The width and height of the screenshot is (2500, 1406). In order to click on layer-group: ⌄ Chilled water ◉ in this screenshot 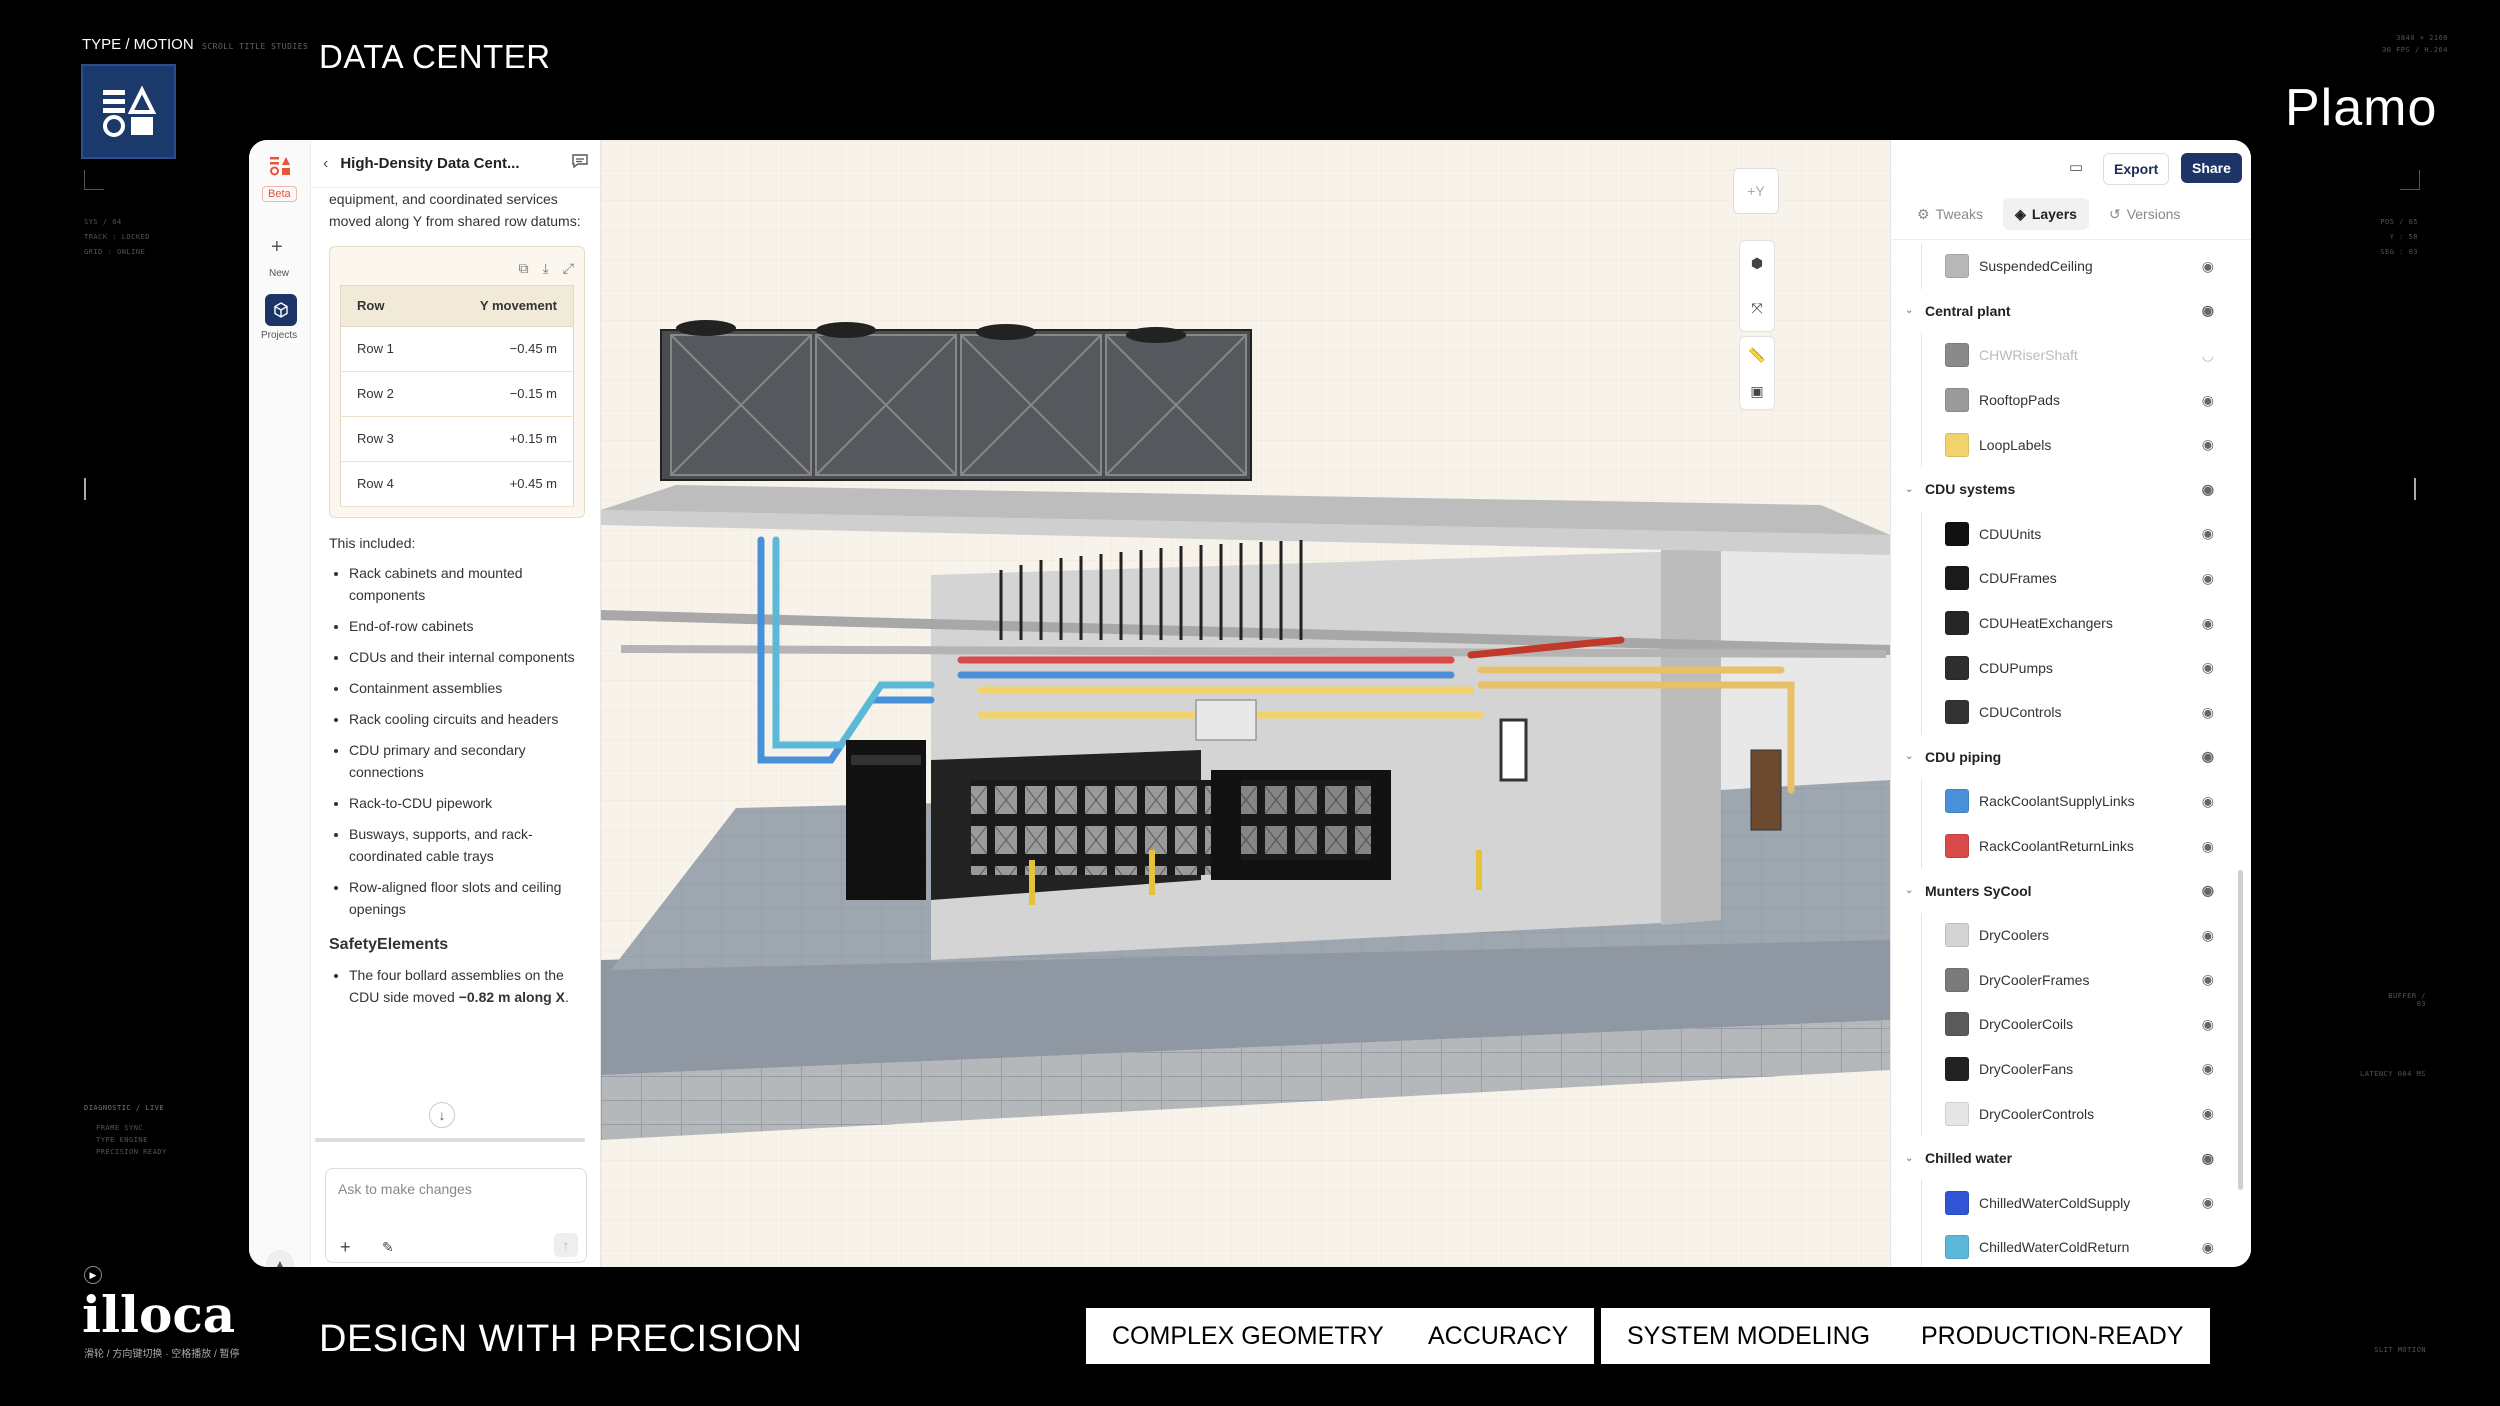, I will do `click(2063, 1158)`.